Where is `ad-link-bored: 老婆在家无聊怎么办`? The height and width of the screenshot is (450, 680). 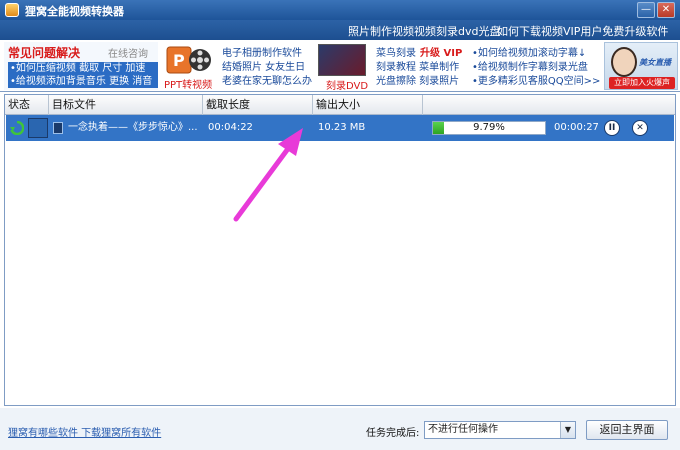
ad-link-bored: 老婆在家无聊怎么办 is located at coordinates (267, 79).